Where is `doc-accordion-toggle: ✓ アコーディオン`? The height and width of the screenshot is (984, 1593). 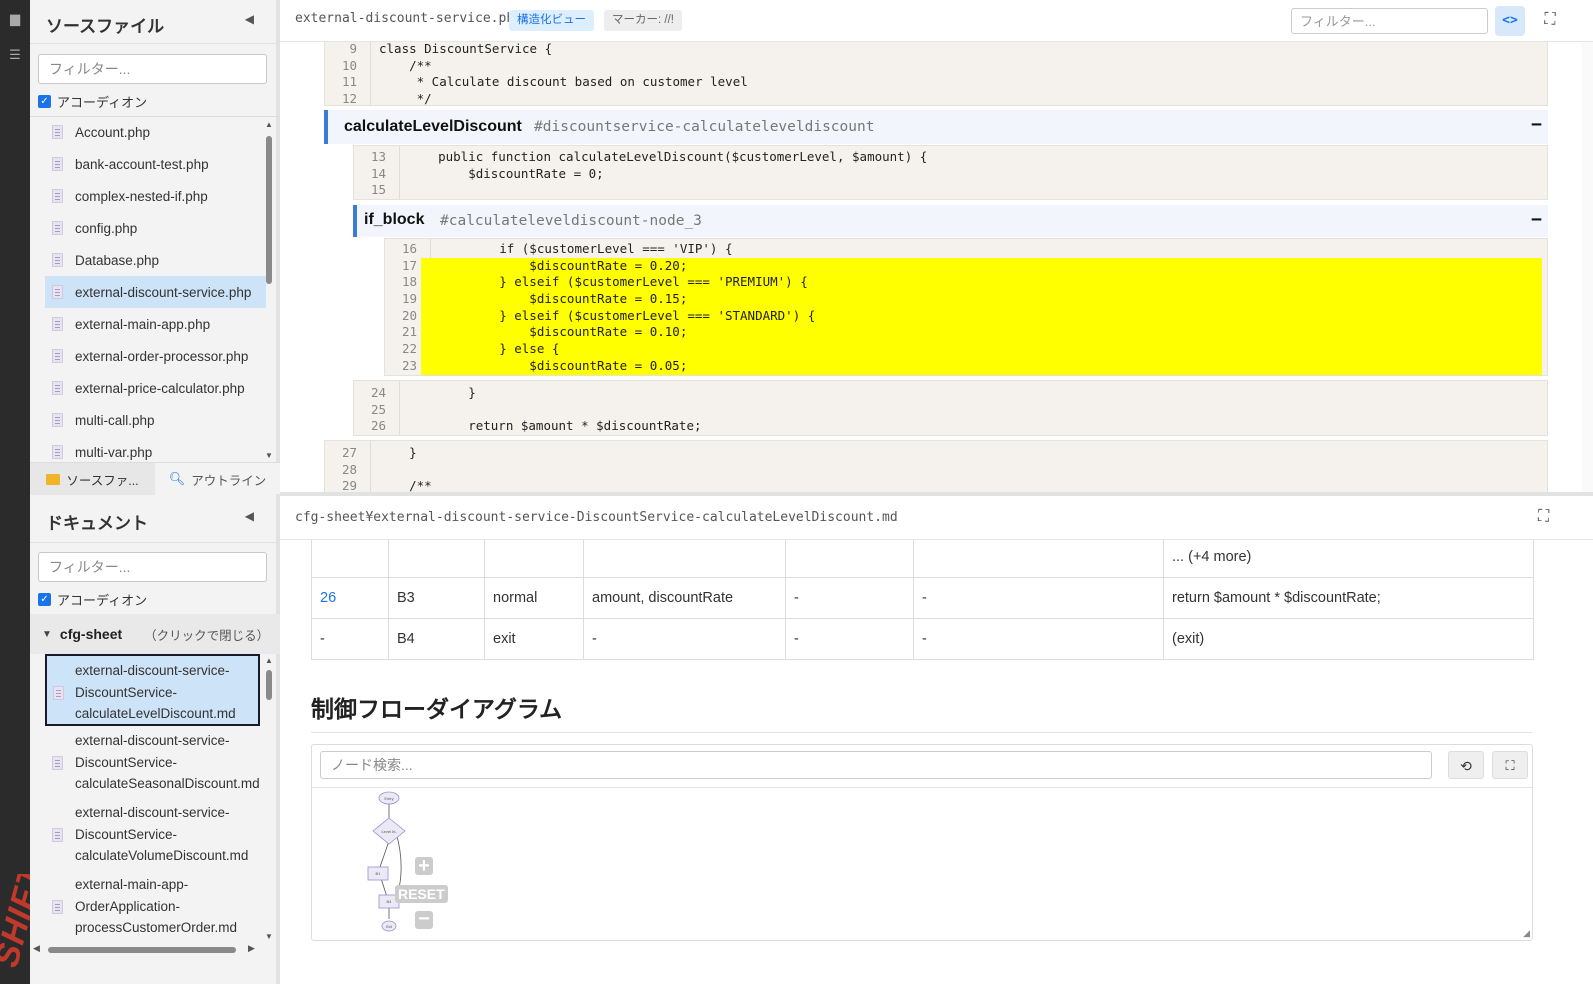 doc-accordion-toggle: ✓ アコーディオン is located at coordinates (92, 599).